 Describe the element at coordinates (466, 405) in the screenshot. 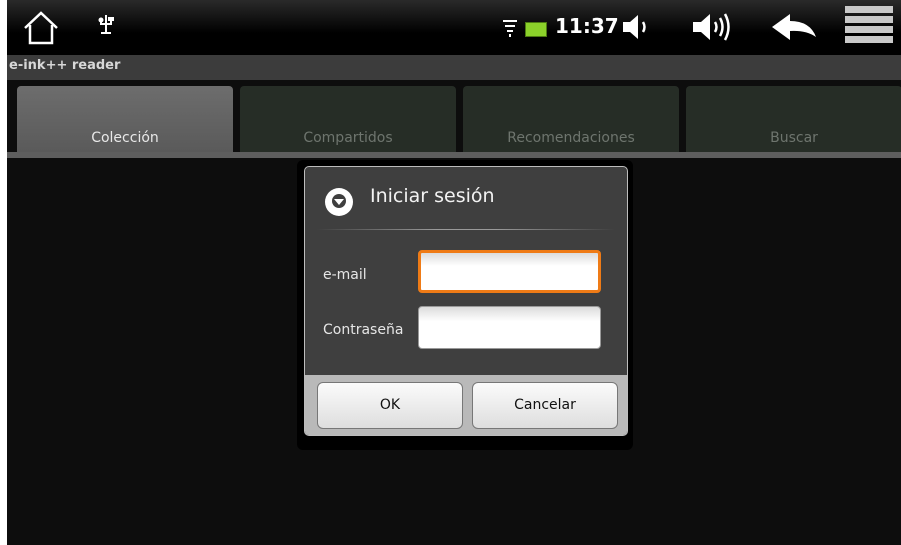

I see `dialog-button-bar: OK Cancelar` at that location.